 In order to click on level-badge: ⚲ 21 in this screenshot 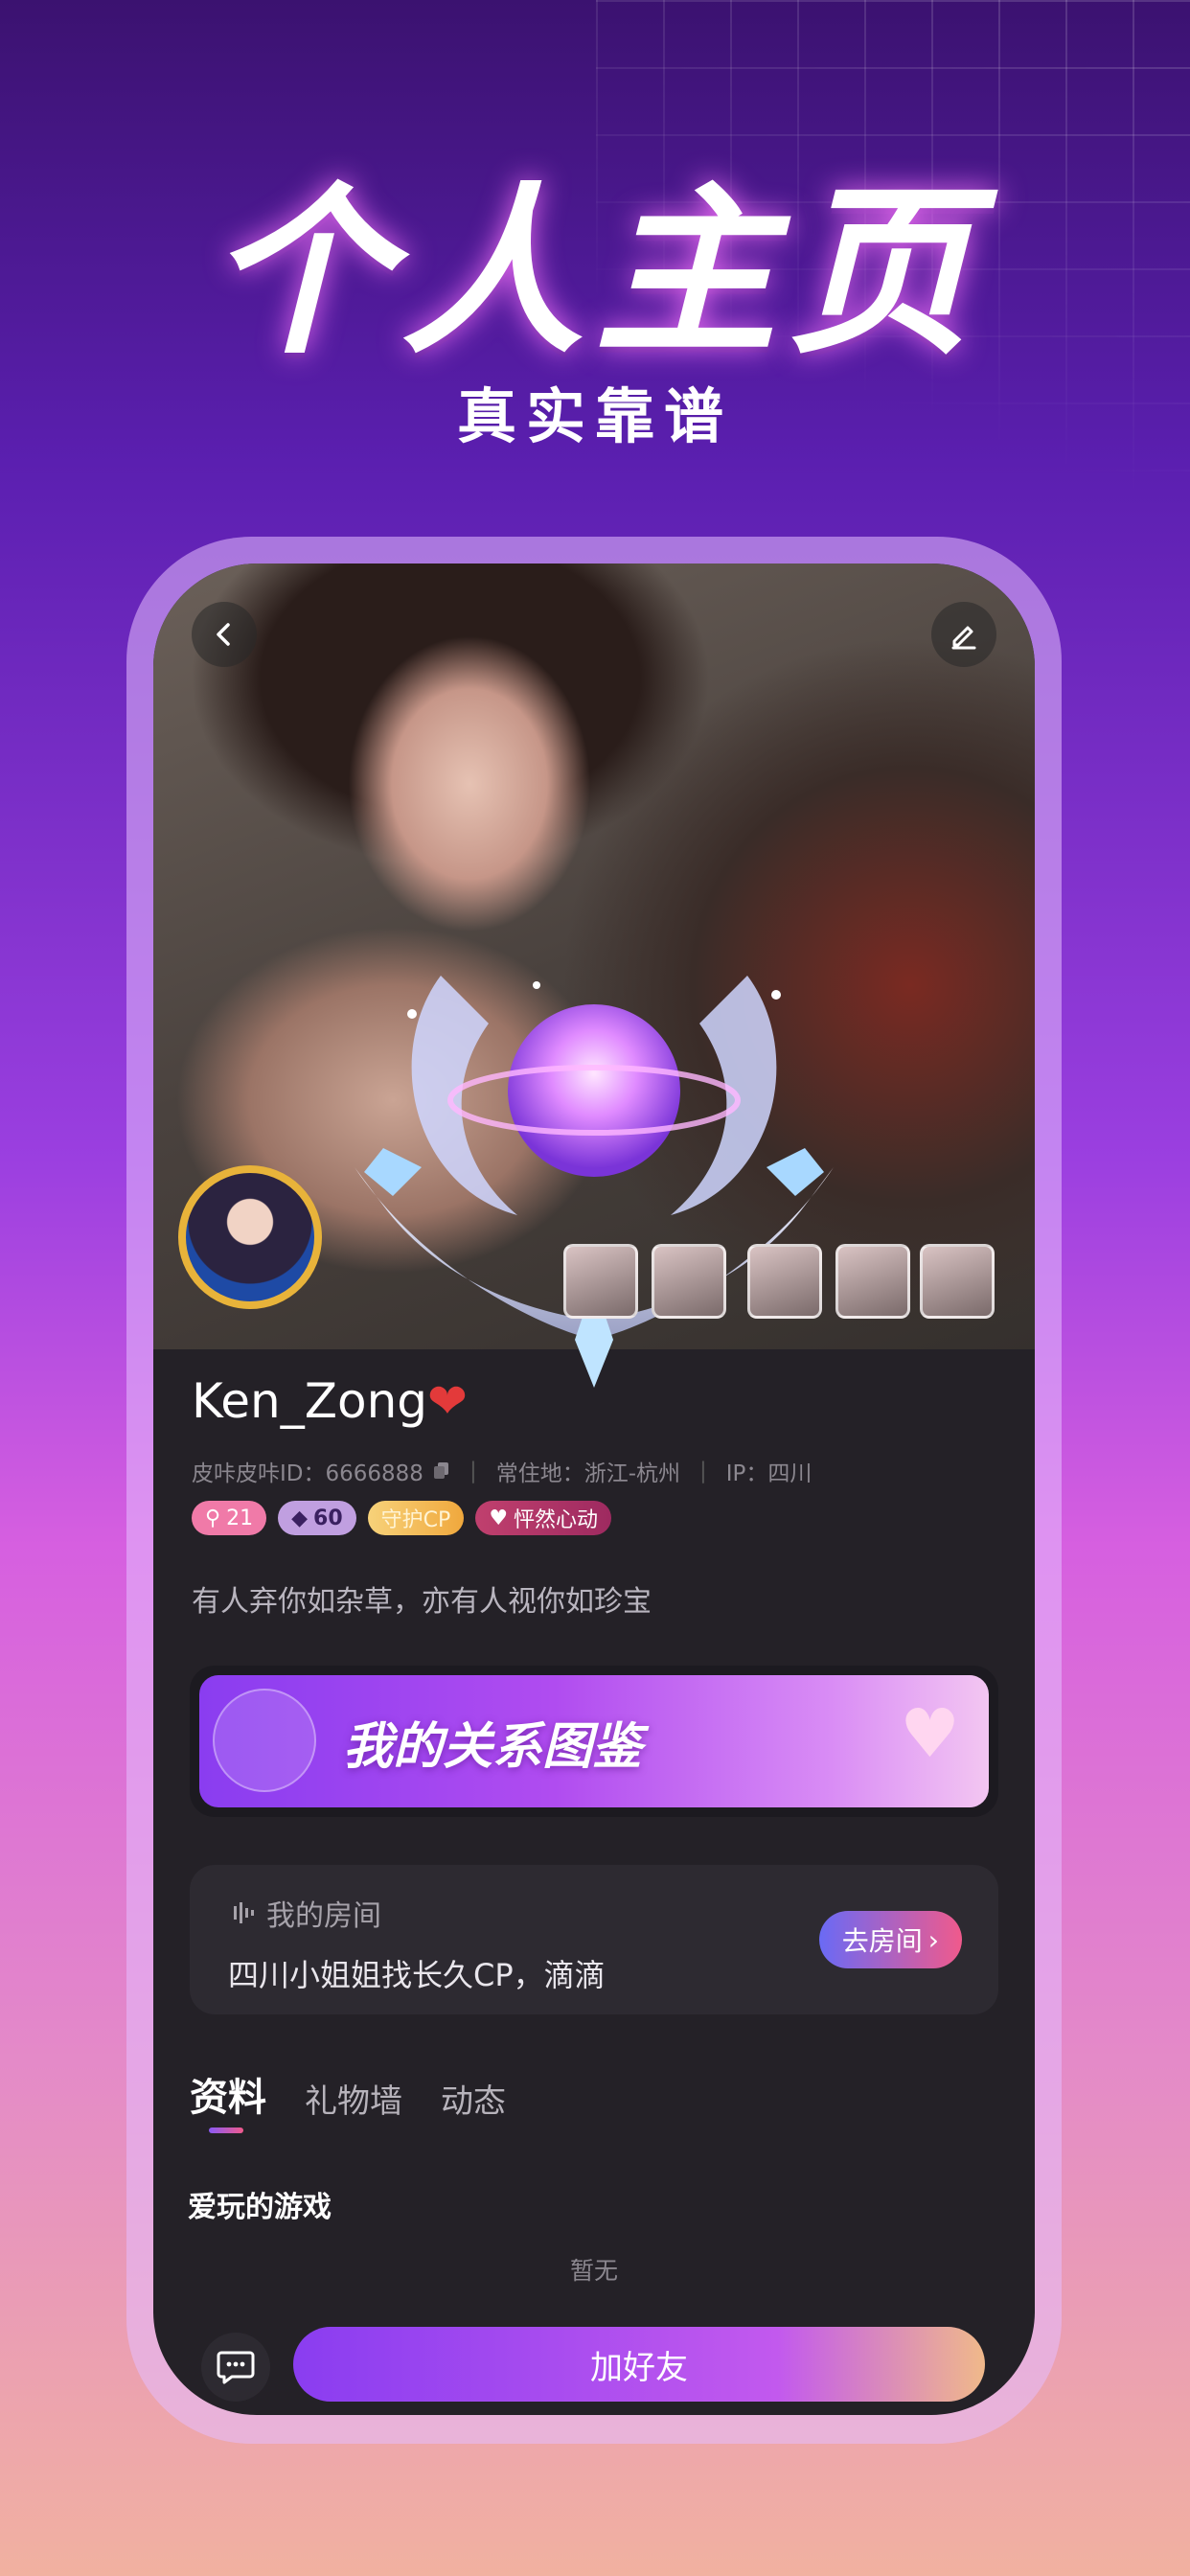, I will do `click(230, 1518)`.